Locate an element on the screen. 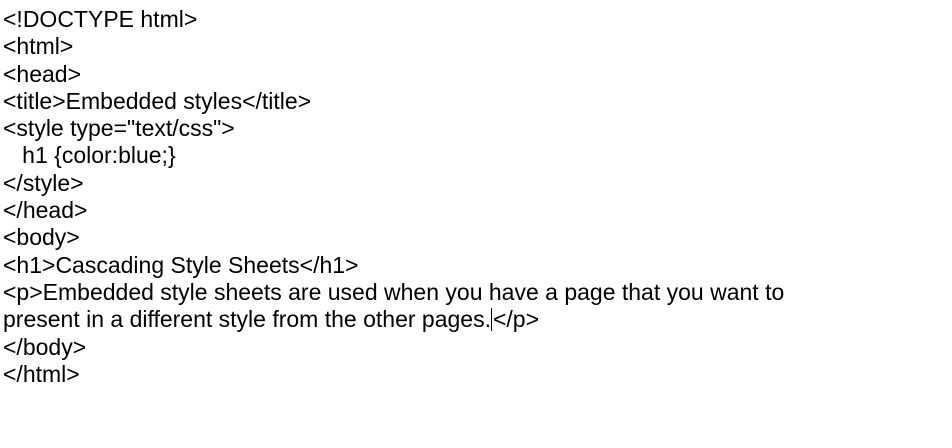  code-line: <style type="text/css"> is located at coordinates (119, 128).